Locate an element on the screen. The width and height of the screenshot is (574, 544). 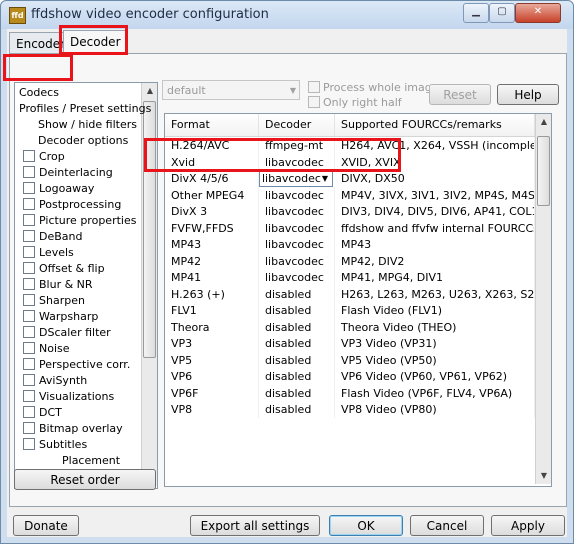
only-right-half-checkbox: Only right half is located at coordinates (355, 102).